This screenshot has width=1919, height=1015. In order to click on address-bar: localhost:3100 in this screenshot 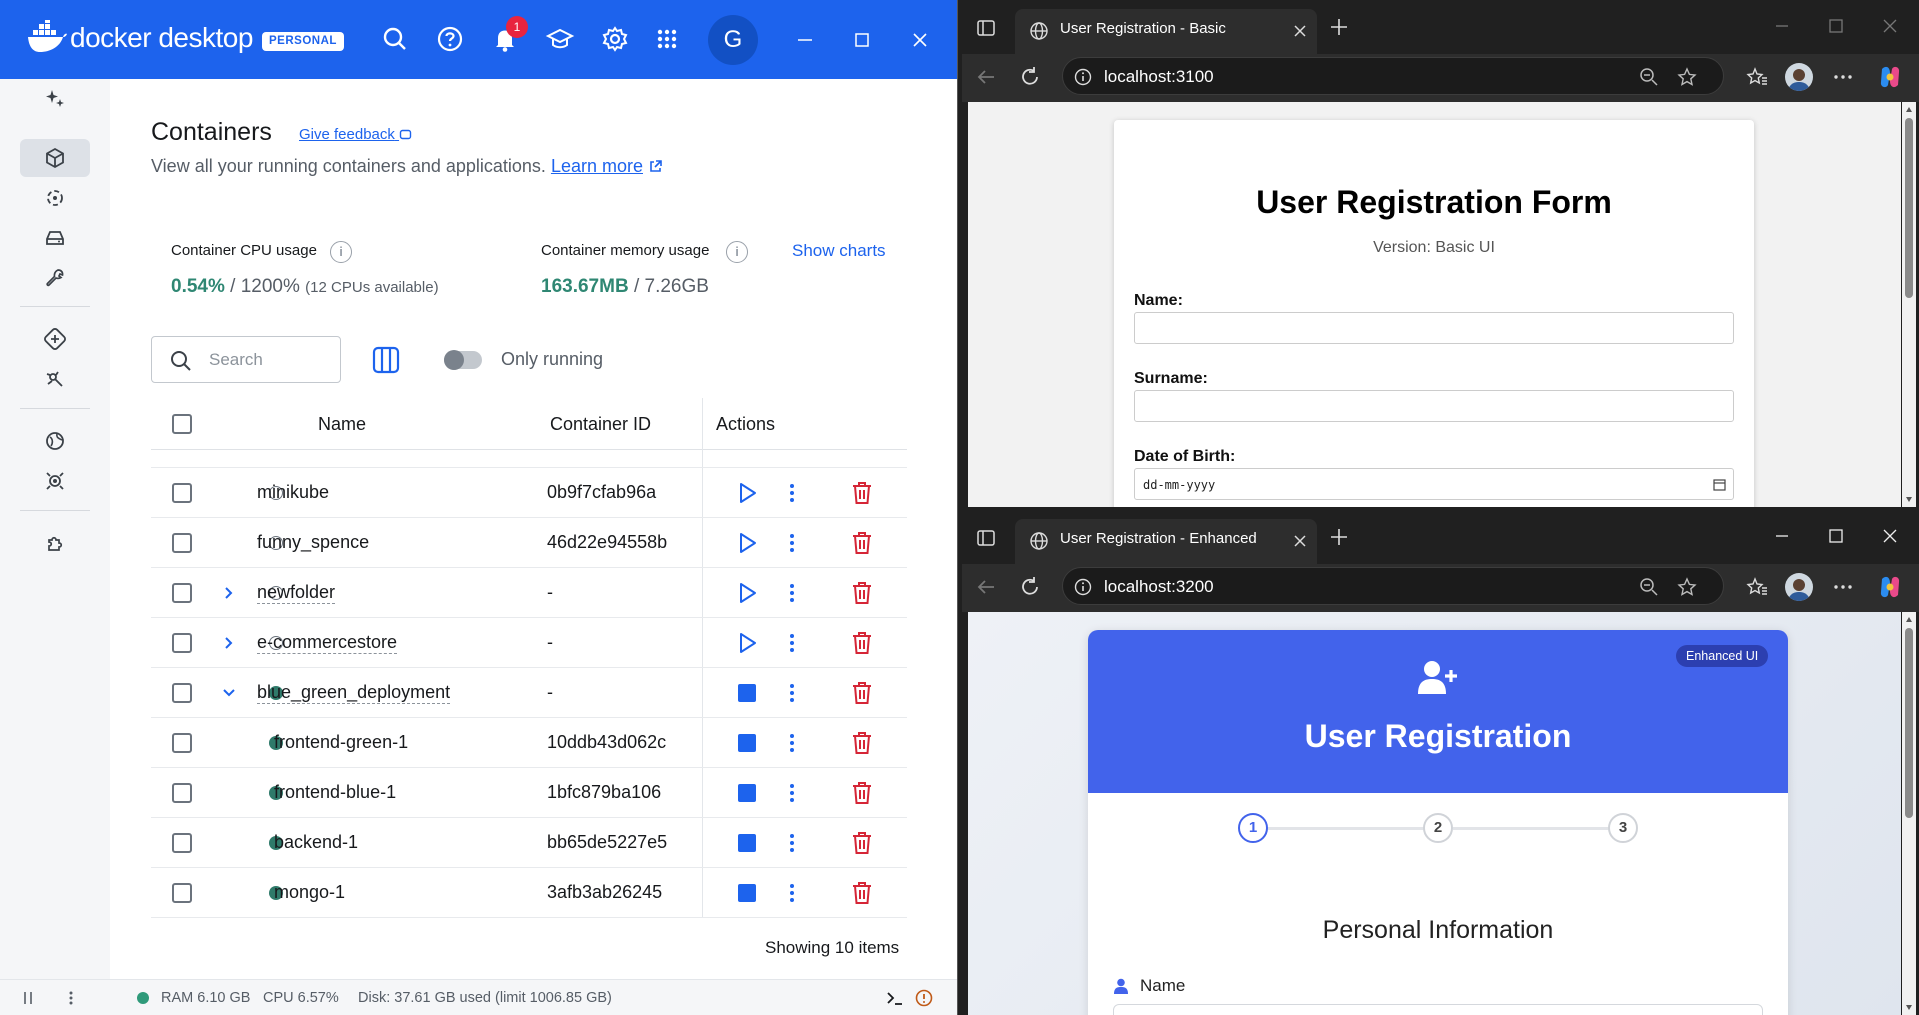, I will do `click(1393, 76)`.